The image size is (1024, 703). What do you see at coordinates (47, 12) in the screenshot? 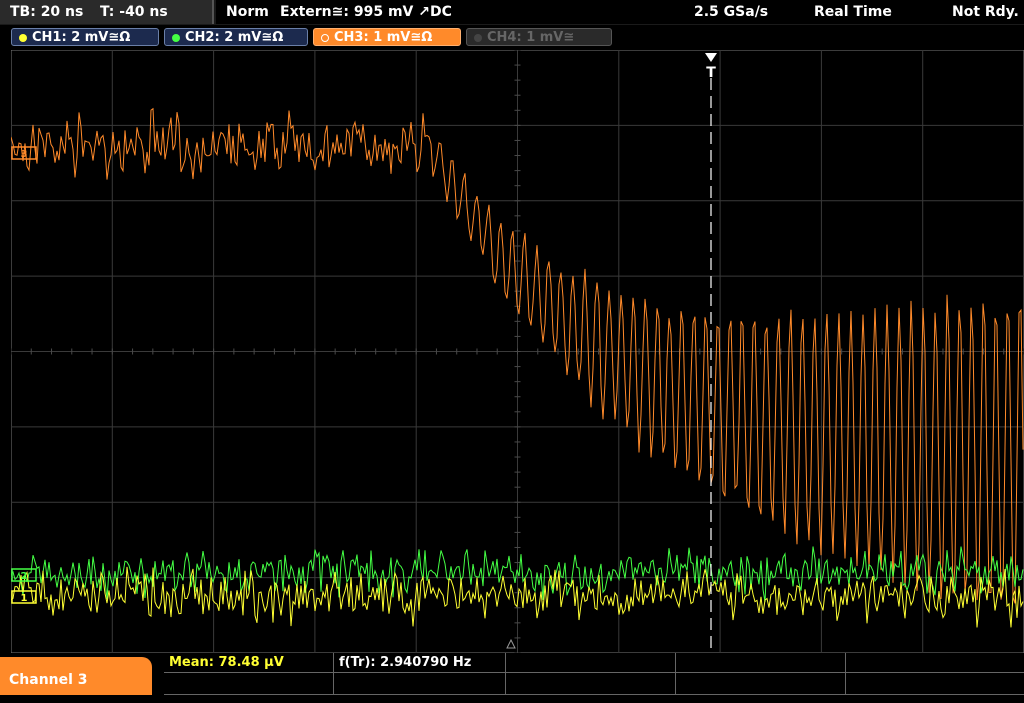
I see `timebase-readout: TB: 20 ns` at bounding box center [47, 12].